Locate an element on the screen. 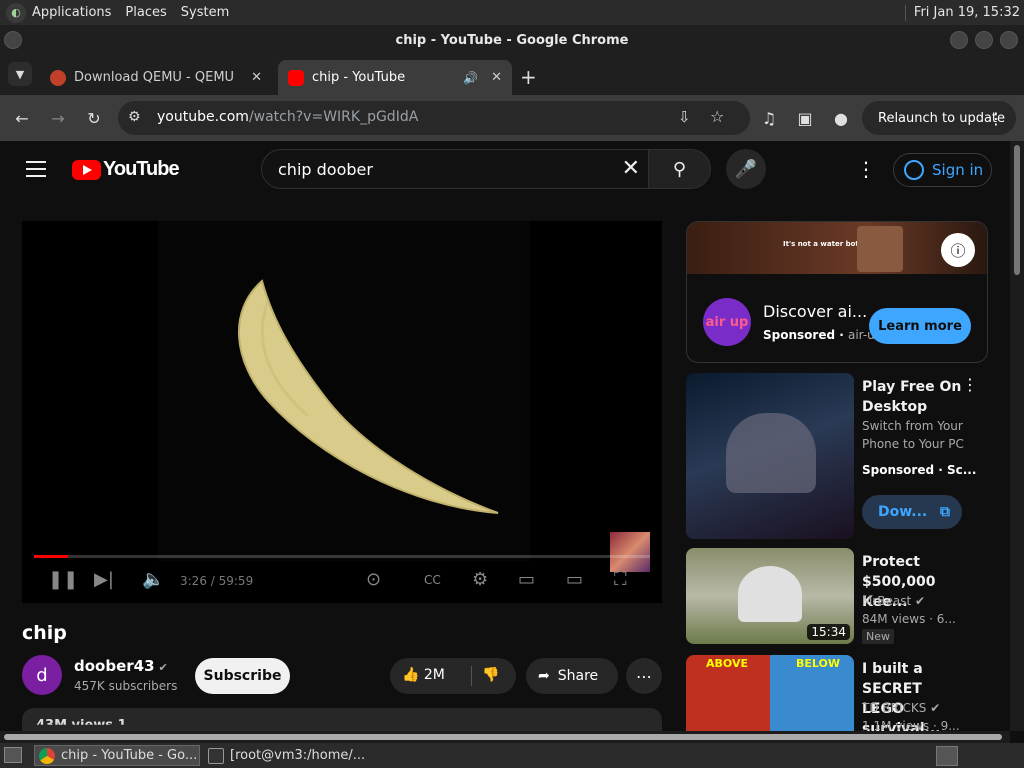 The height and width of the screenshot is (768, 1024). clear-search-icon: ✕ is located at coordinates (631, 168).